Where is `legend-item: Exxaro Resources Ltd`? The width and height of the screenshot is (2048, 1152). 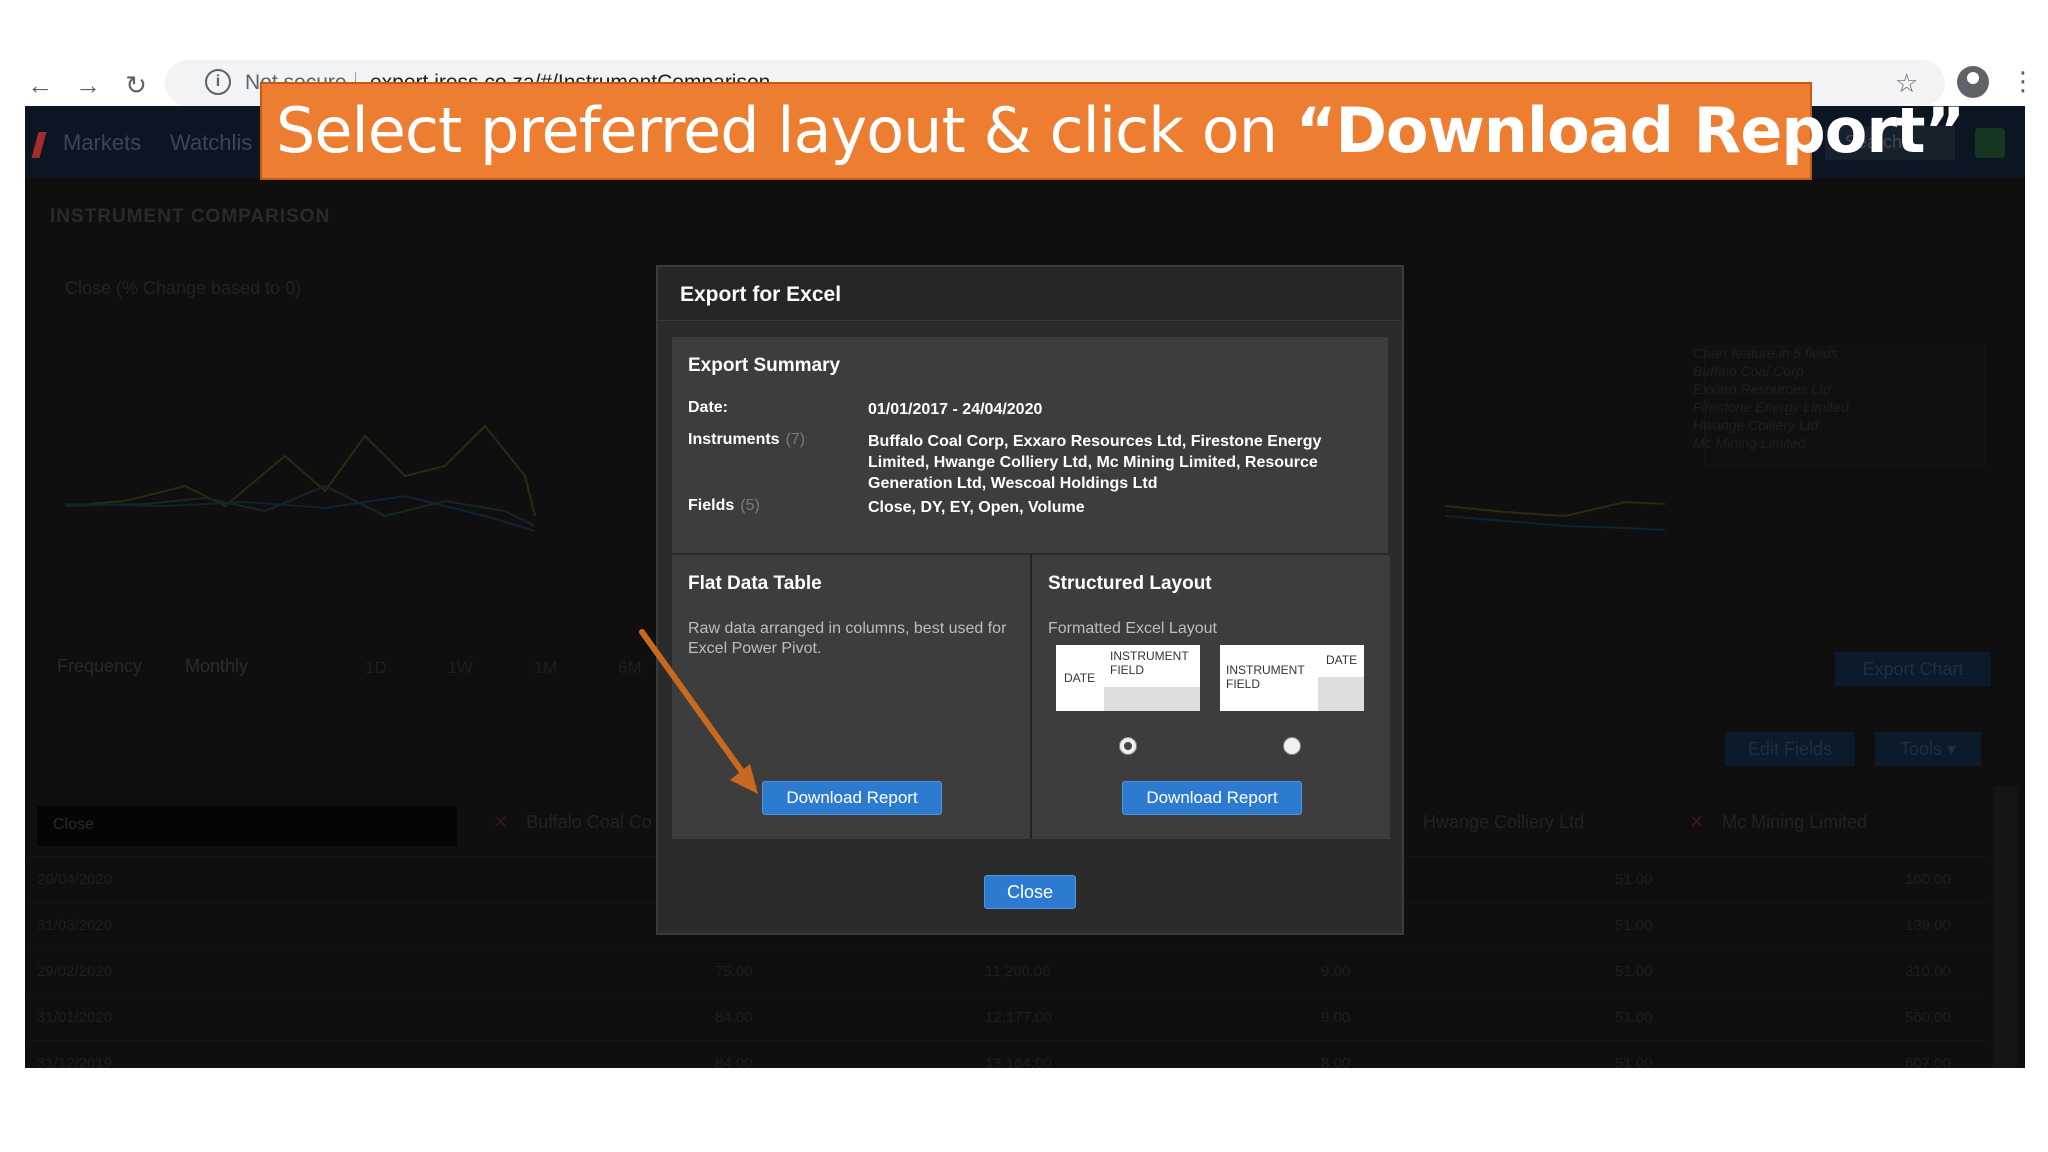 legend-item: Exxaro Resources Ltd is located at coordinates (1762, 389).